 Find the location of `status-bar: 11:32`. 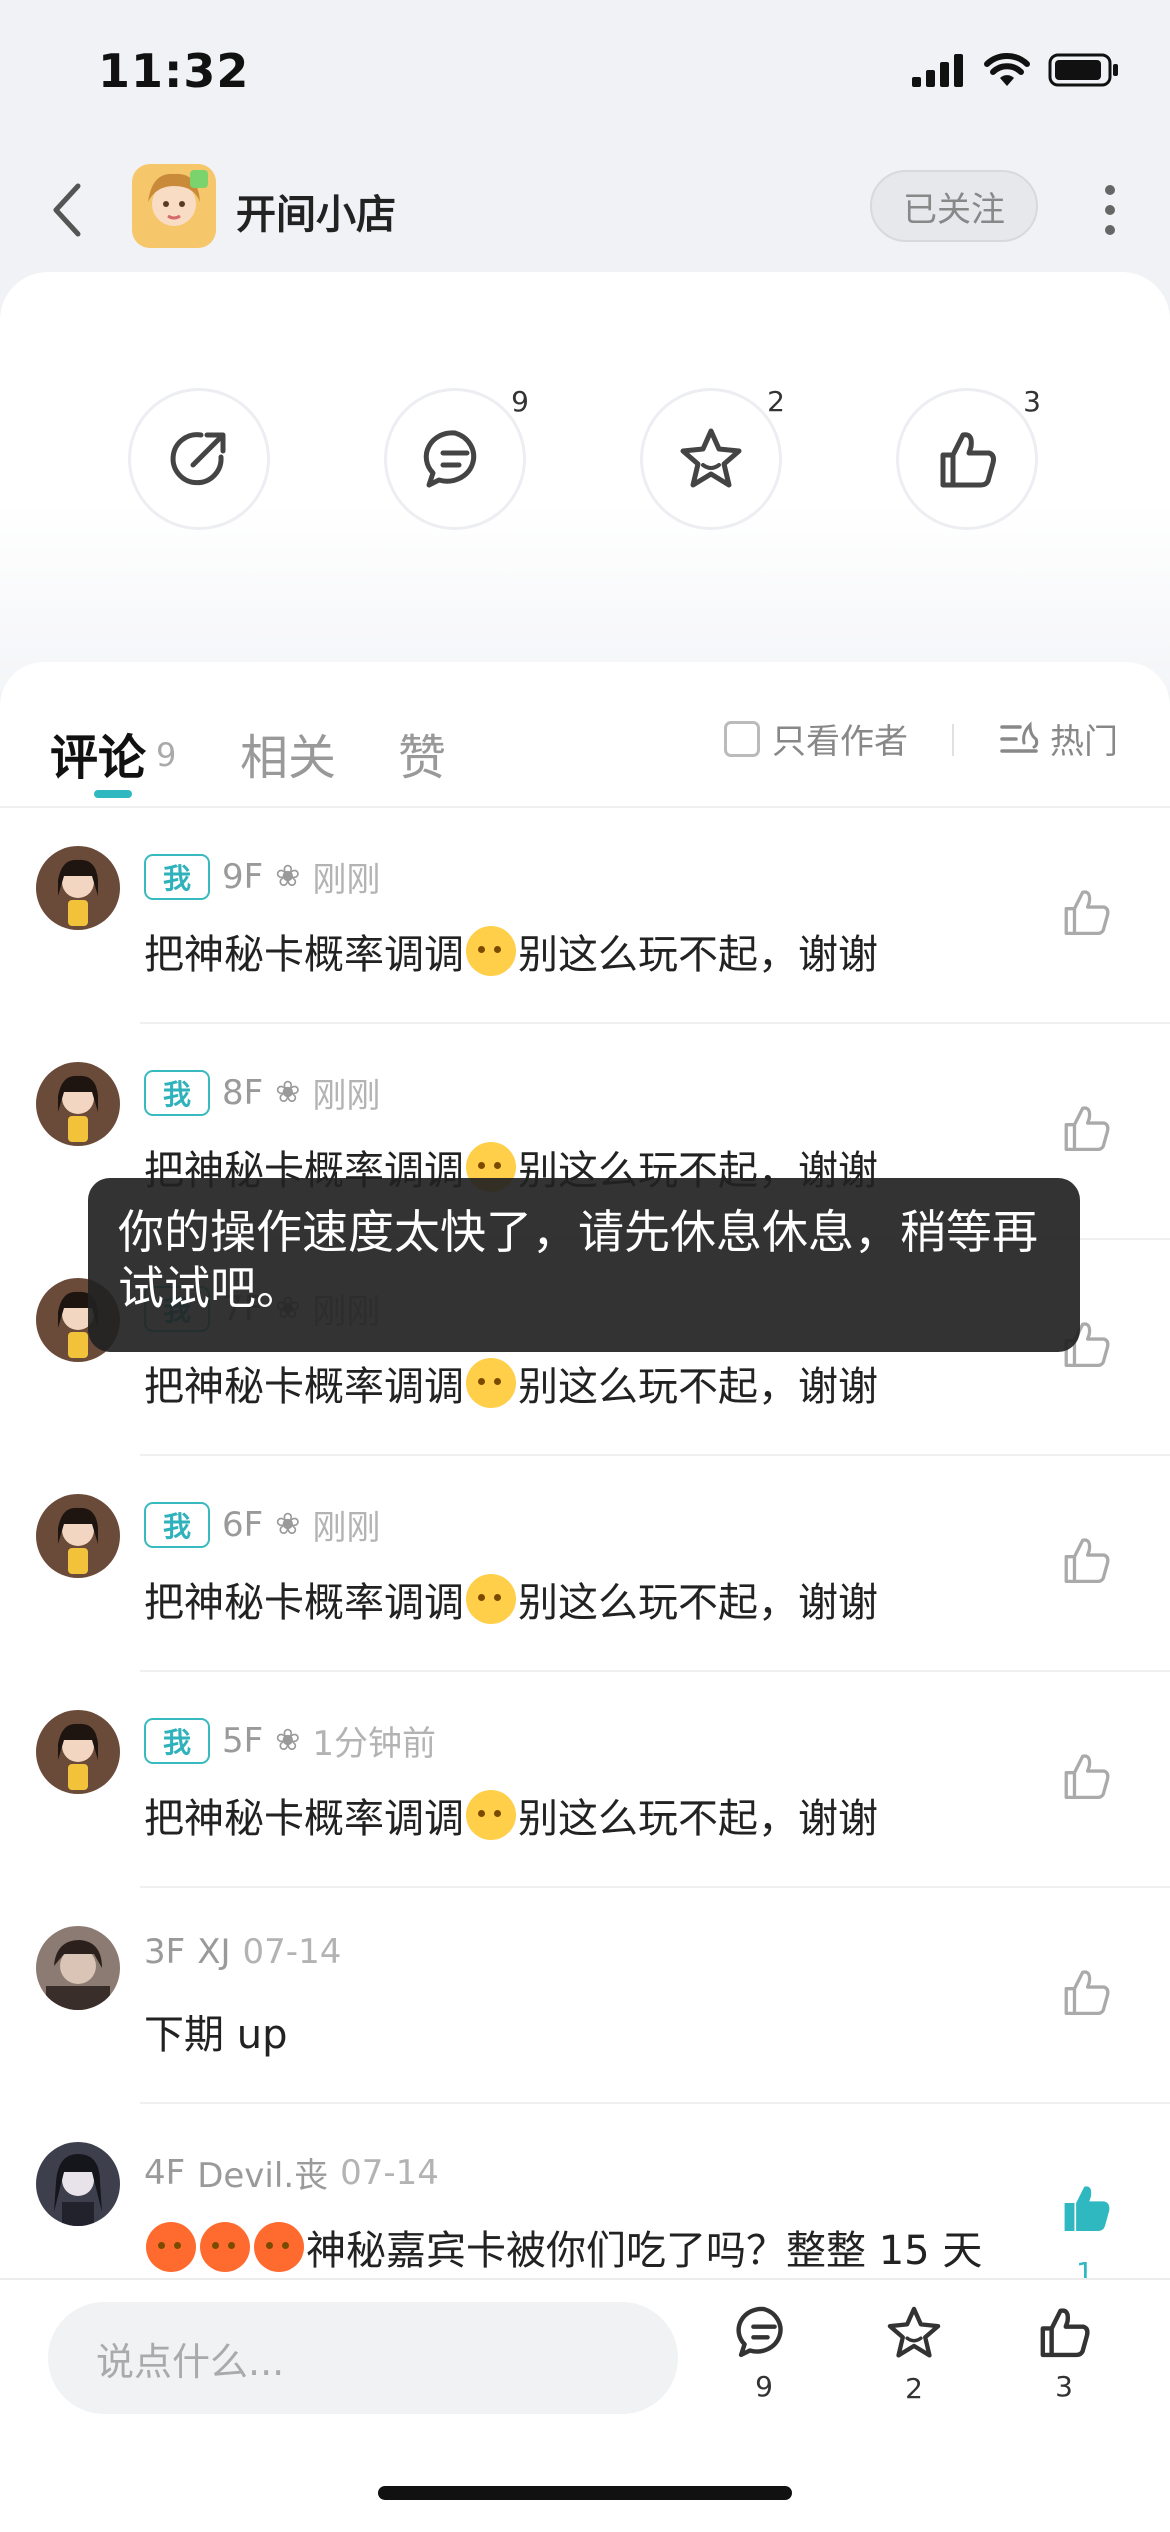

status-bar: 11:32 is located at coordinates (585, 70).